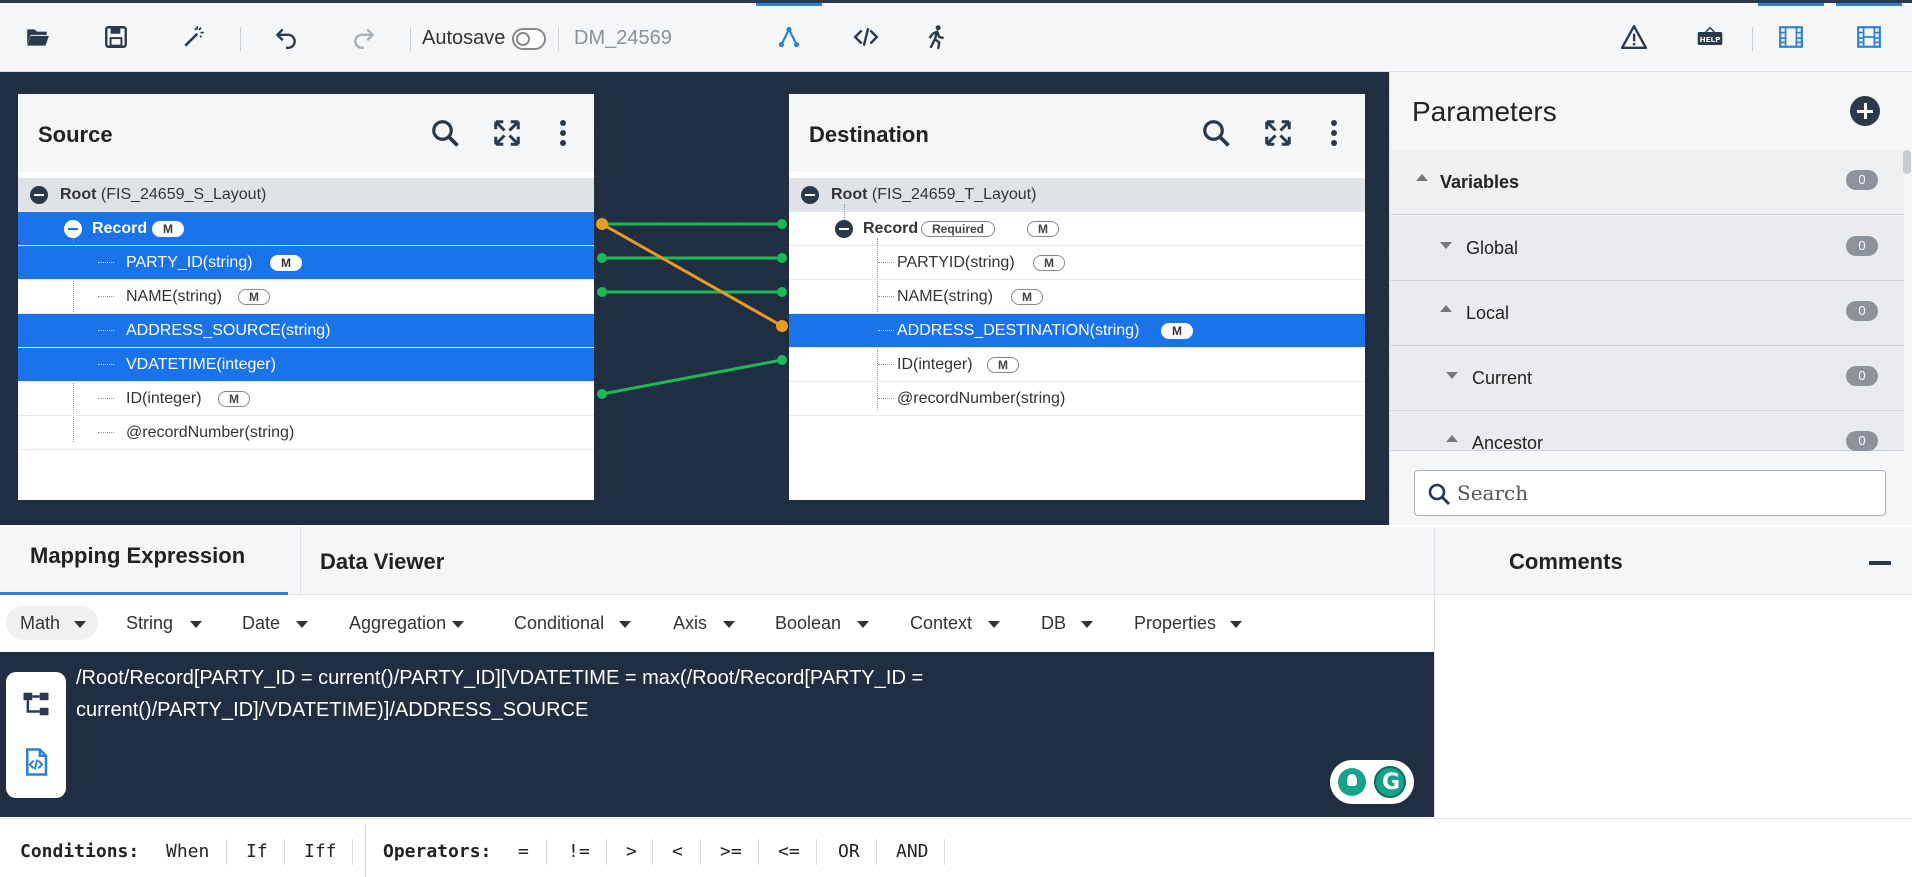 Image resolution: width=1912 pixels, height=877 pixels. I want to click on source-field-row: NAME(string) M, so click(306, 297).